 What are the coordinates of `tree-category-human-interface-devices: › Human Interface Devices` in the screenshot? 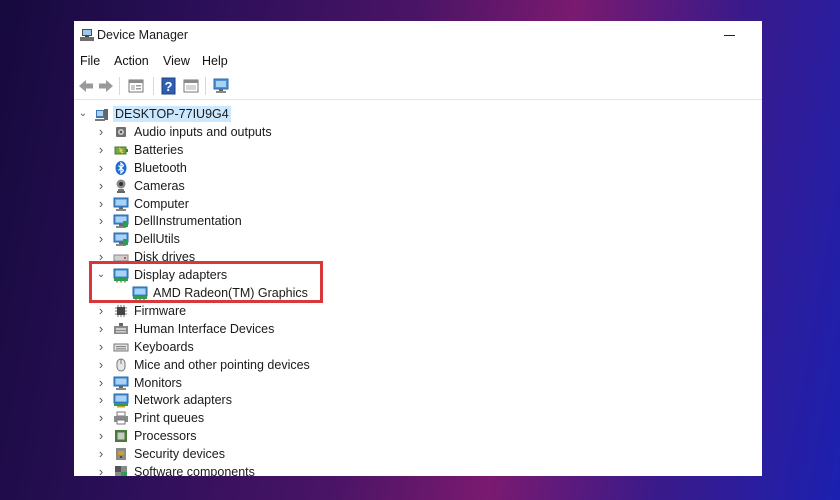 It's located at (418, 329).